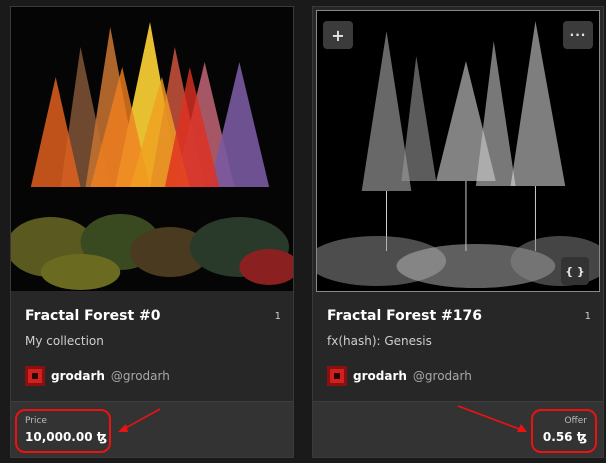  Describe the element at coordinates (93, 316) in the screenshot. I see `artwork-title: Fractal Forest #0` at that location.